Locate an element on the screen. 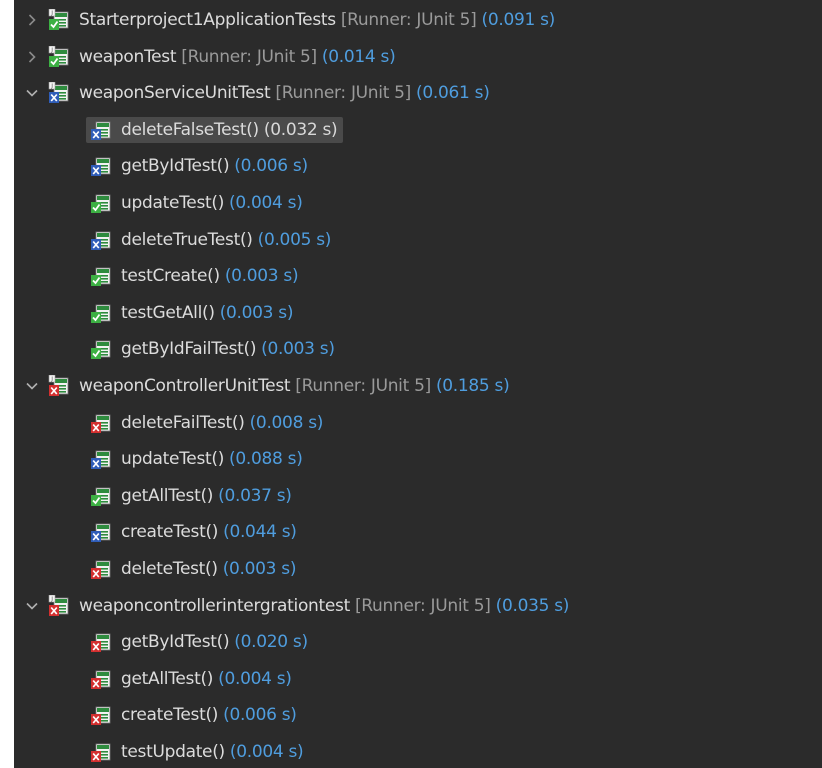  test-time: (0.008 s) is located at coordinates (286, 422).